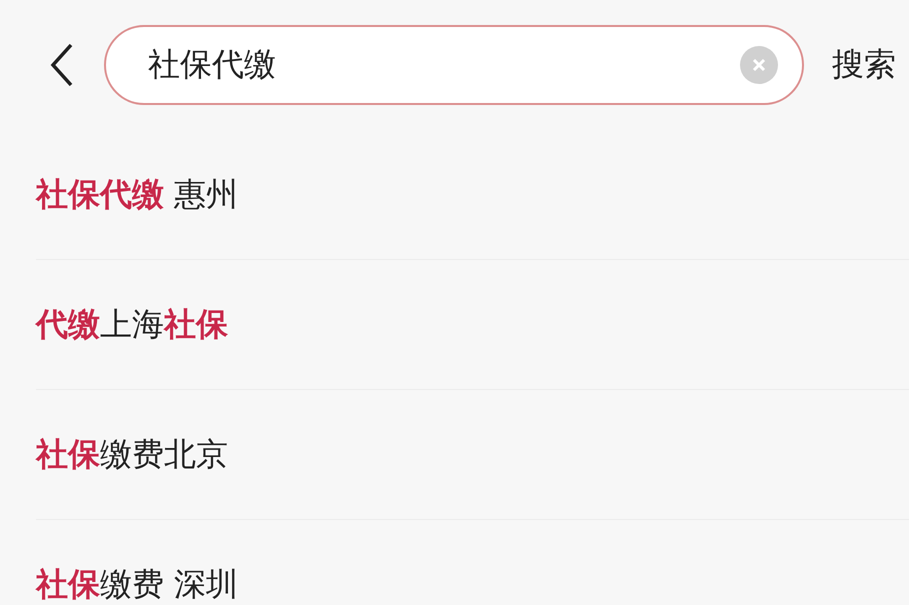  Describe the element at coordinates (137, 194) in the screenshot. I see `suggestion-item: 社保代缴 惠州` at that location.